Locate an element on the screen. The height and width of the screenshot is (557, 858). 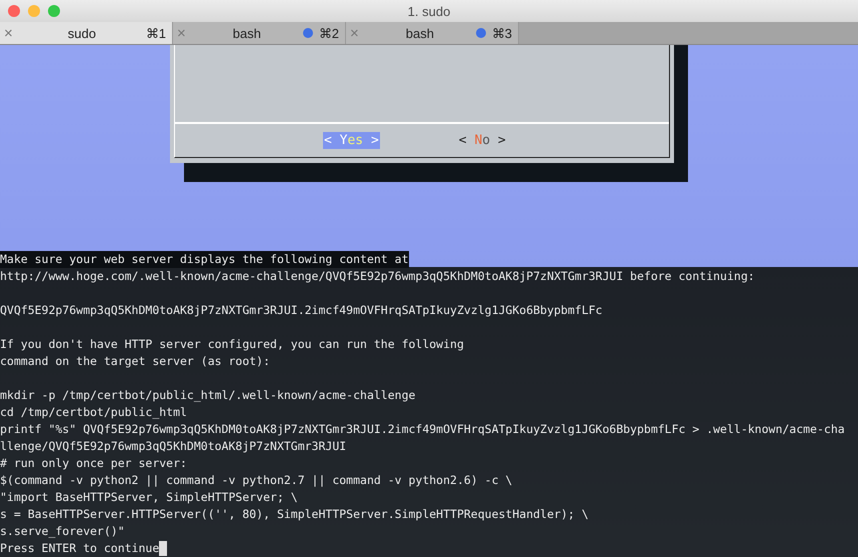
dialog-button: < No > is located at coordinates (482, 140).